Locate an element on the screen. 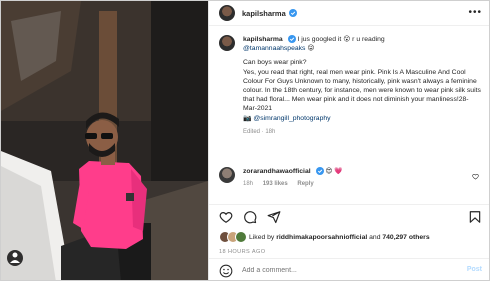 This screenshot has width=490, height=281. likes-count: 740,297 others is located at coordinates (405, 237).